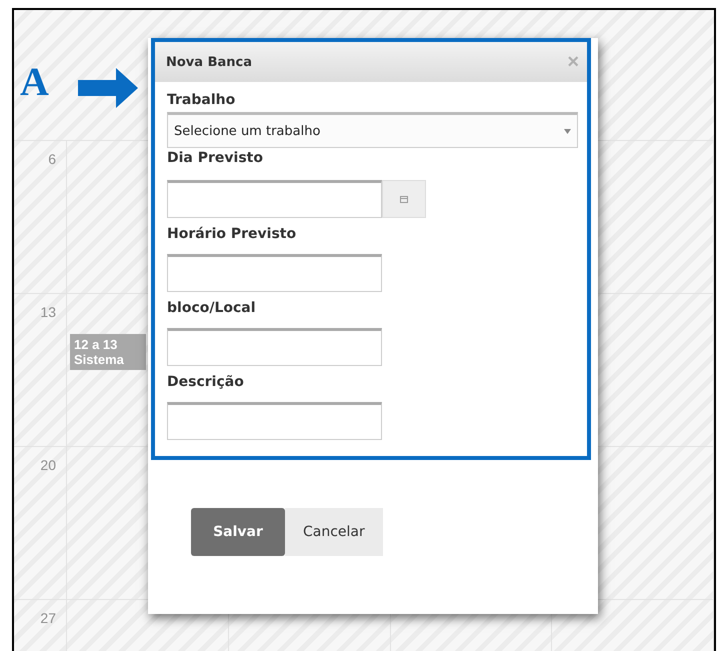 Image resolution: width=718 pixels, height=651 pixels. Describe the element at coordinates (334, 532) in the screenshot. I see `cancel-button: Cancelar` at that location.